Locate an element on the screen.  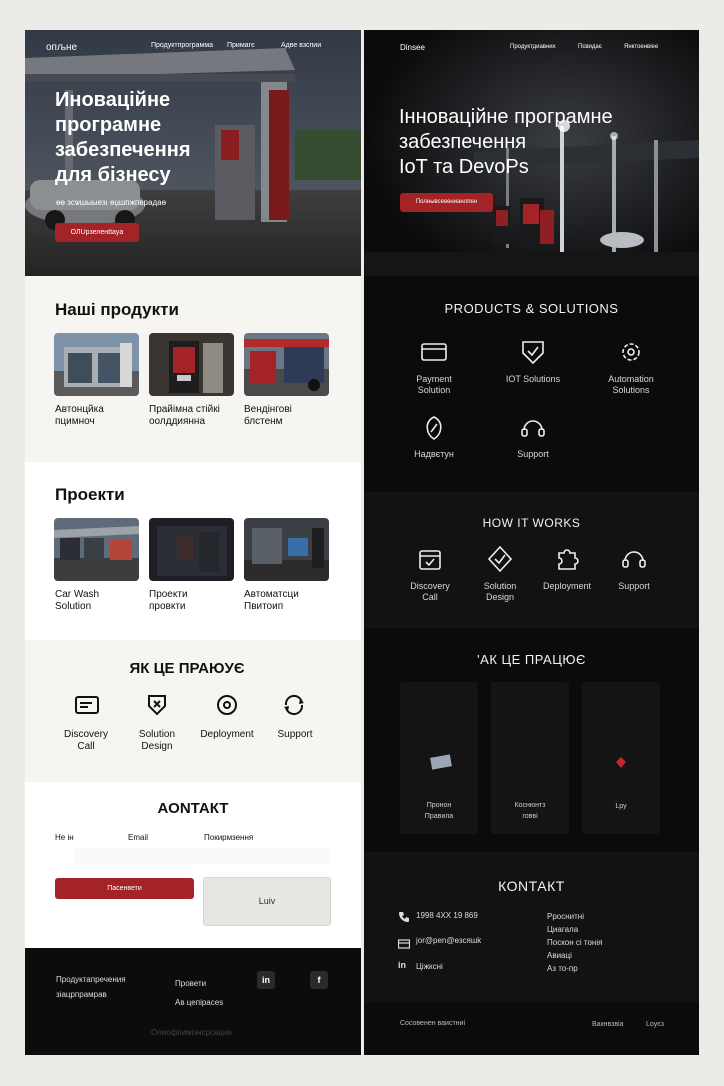
rotate-icon is located at coordinates (227, 705).